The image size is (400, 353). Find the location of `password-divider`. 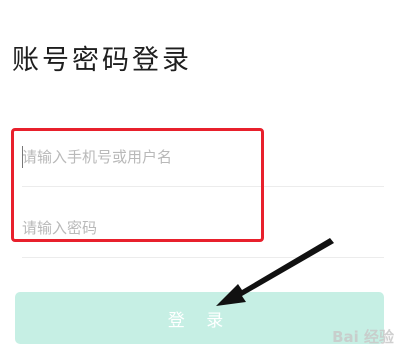

password-divider is located at coordinates (203, 257).